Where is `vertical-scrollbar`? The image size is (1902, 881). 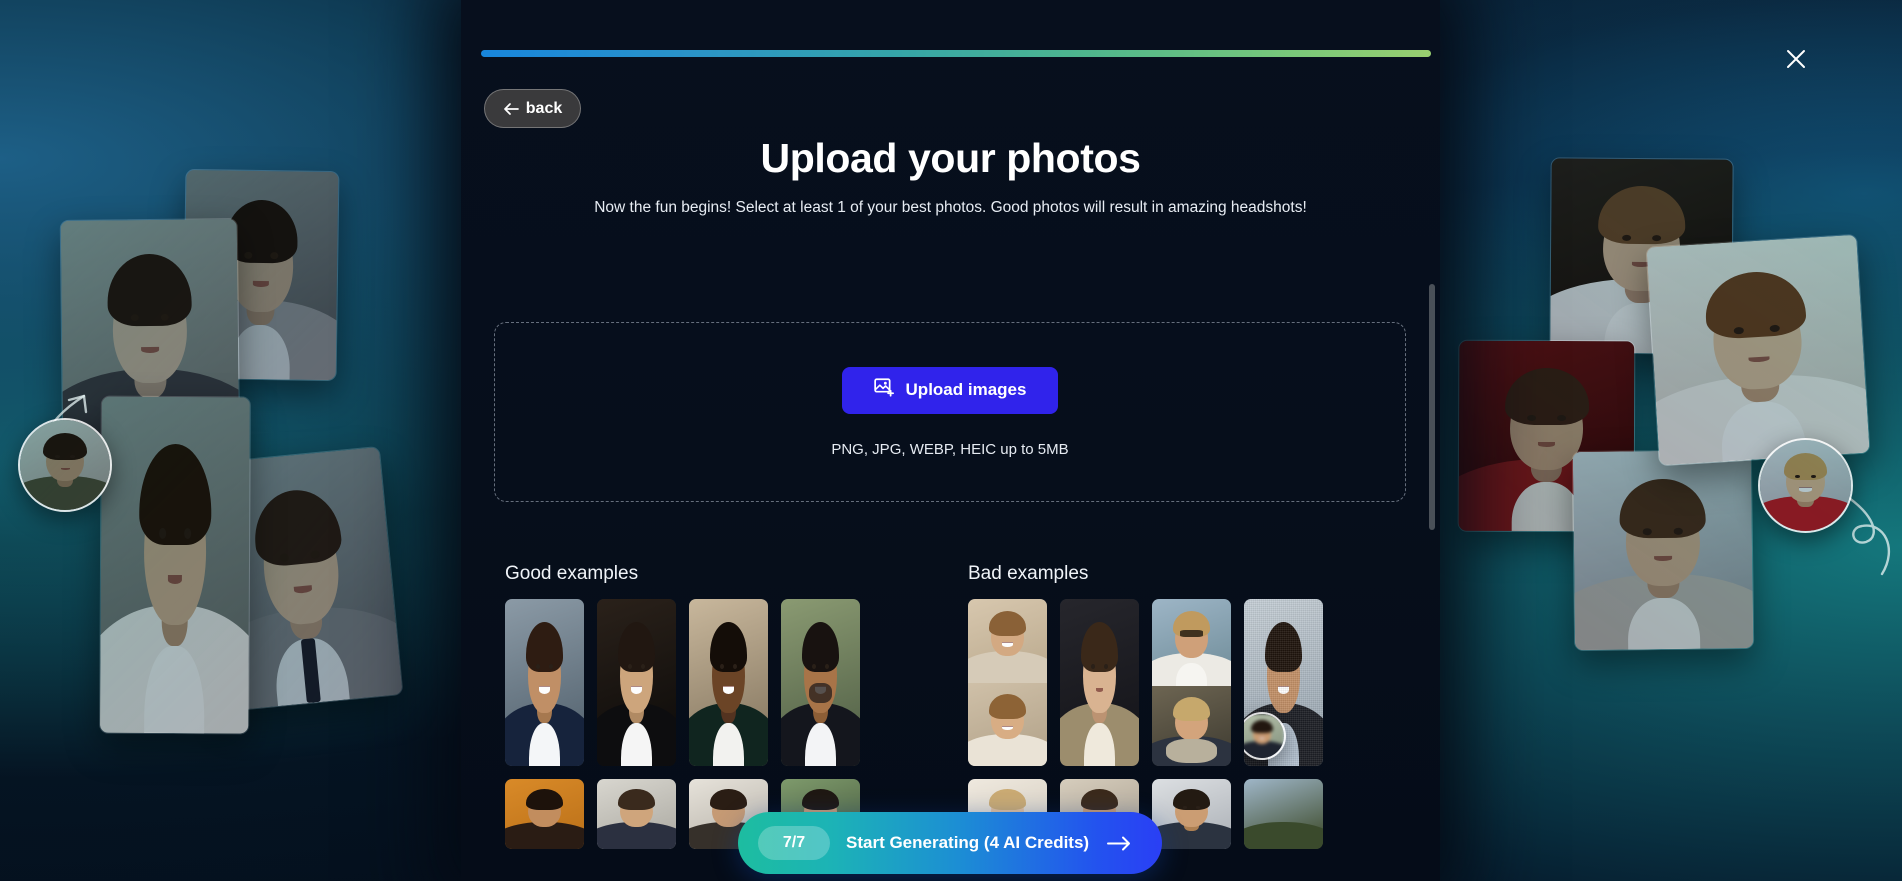 vertical-scrollbar is located at coordinates (1432, 407).